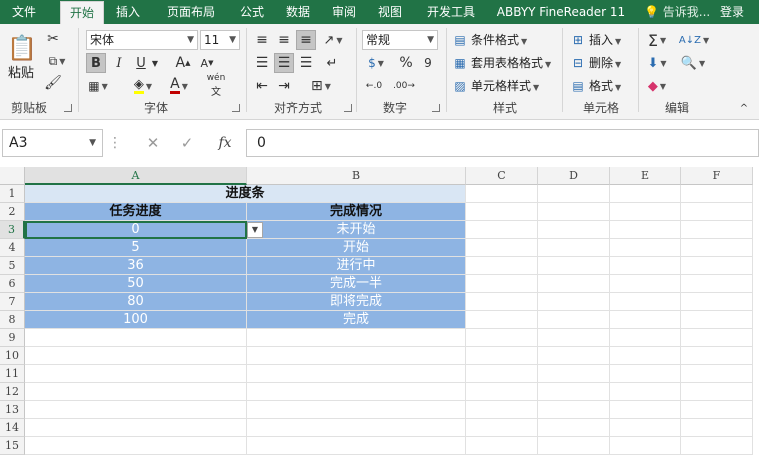  I want to click on row-header: 14, so click(12, 428).